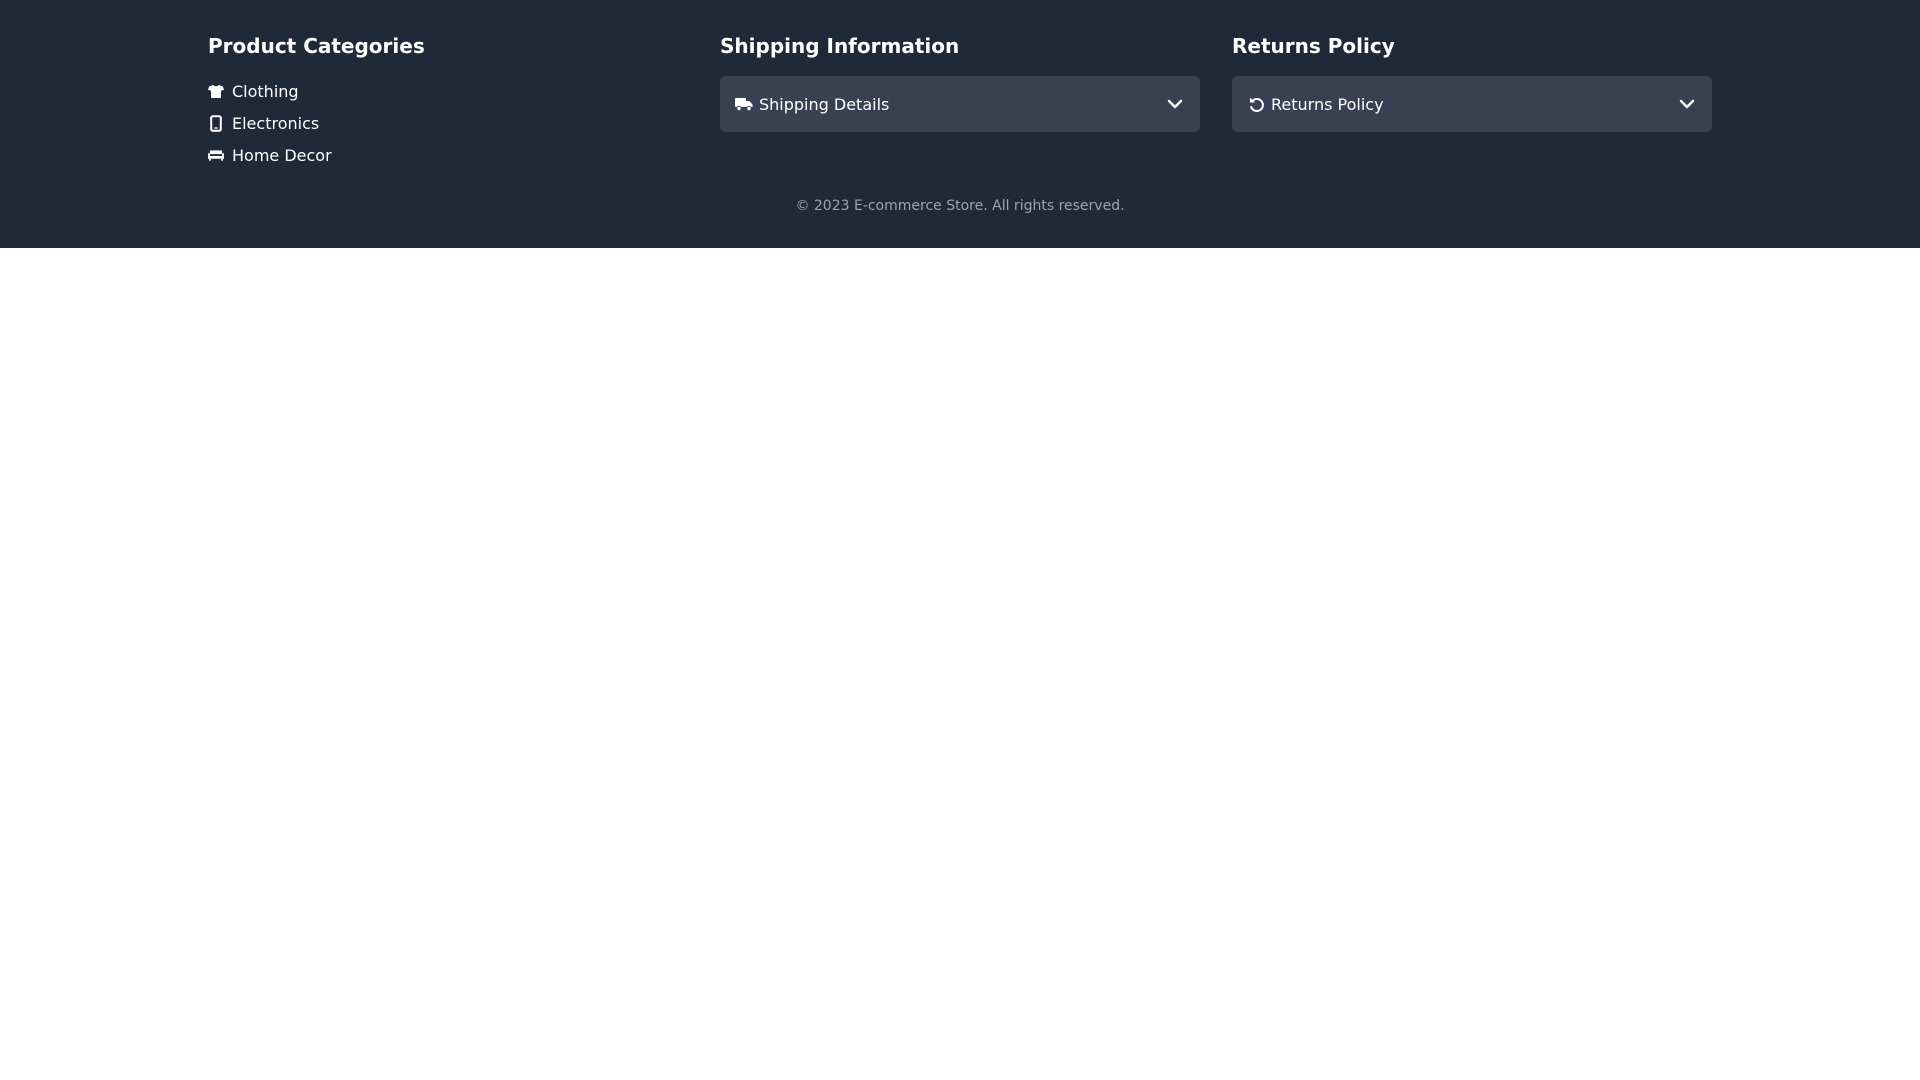 This screenshot has width=1920, height=1080. What do you see at coordinates (282, 155) in the screenshot?
I see `category-label: Home Decor` at bounding box center [282, 155].